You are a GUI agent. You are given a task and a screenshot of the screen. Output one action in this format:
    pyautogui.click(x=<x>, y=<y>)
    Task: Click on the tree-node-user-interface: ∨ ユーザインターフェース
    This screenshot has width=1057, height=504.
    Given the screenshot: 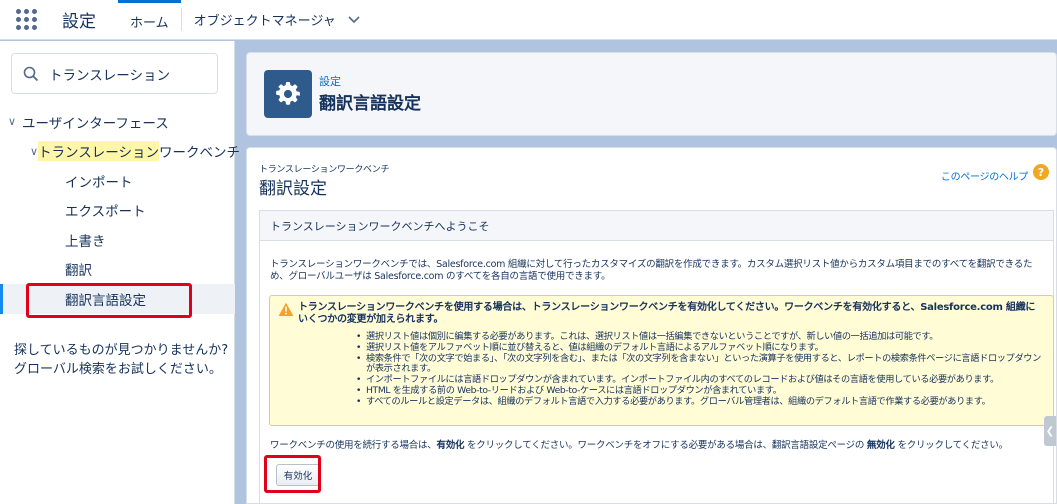 What is the action you would take?
    pyautogui.click(x=117, y=122)
    